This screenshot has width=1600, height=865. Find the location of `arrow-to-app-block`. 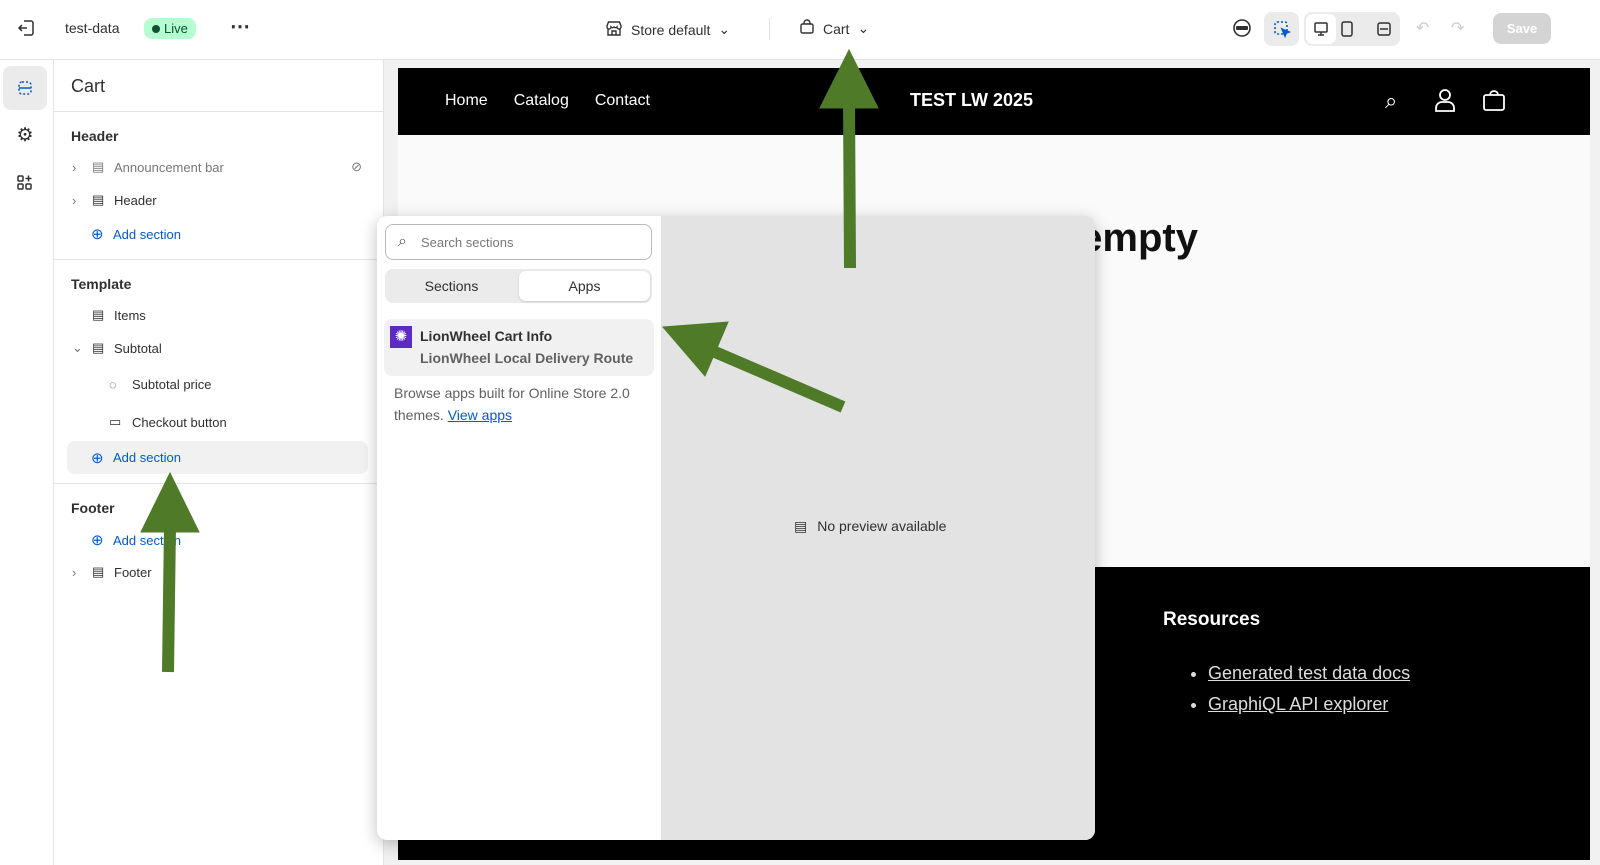

arrow-to-app-block is located at coordinates (779, 379).